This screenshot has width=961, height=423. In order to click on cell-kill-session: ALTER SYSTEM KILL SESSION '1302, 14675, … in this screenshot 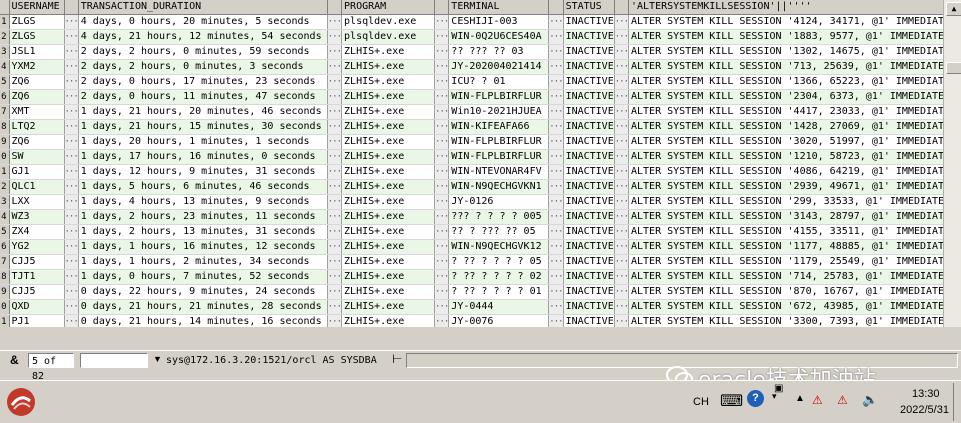, I will do `click(793, 52)`.